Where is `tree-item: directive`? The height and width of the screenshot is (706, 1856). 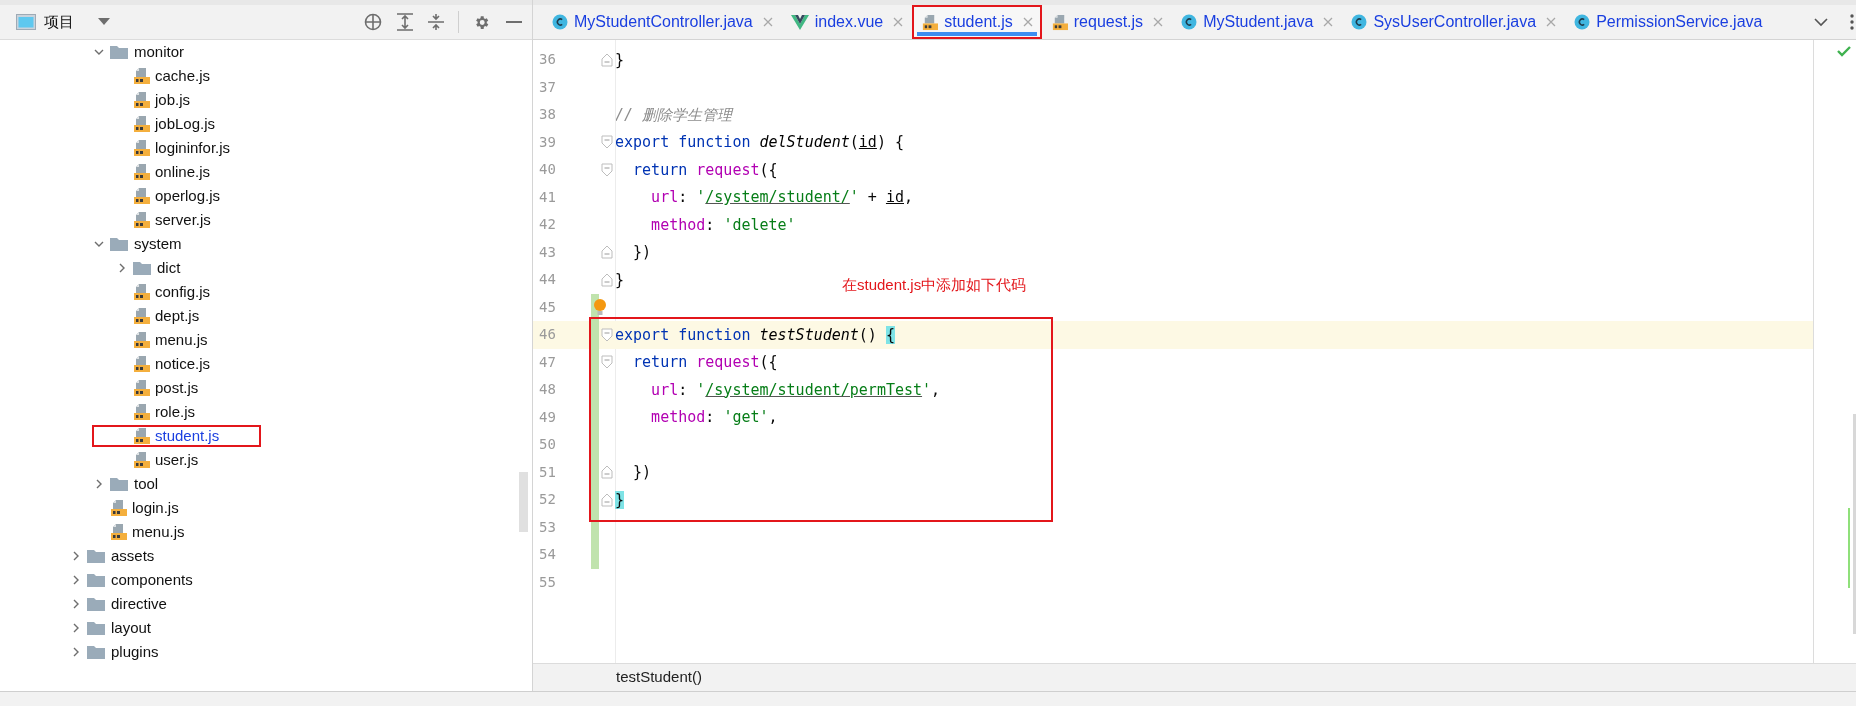 tree-item: directive is located at coordinates (139, 604).